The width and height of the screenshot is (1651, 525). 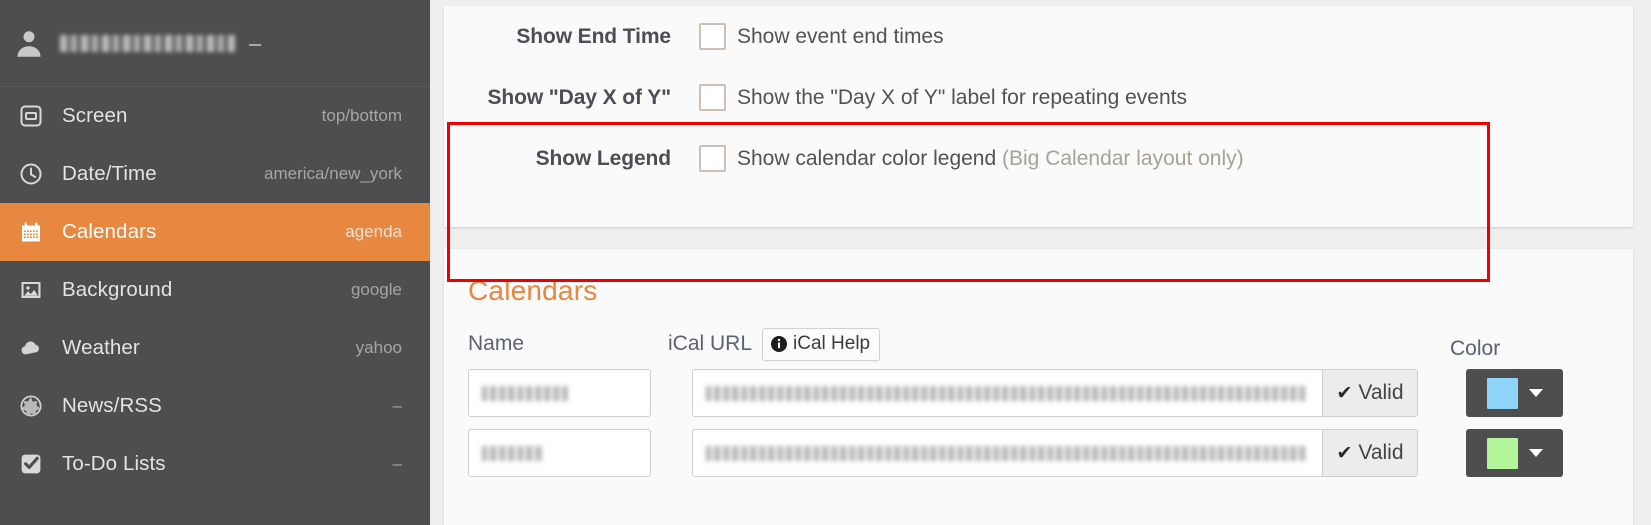 What do you see at coordinates (215, 116) in the screenshot?
I see `sidebar-item-screen: Screen top/bottom` at bounding box center [215, 116].